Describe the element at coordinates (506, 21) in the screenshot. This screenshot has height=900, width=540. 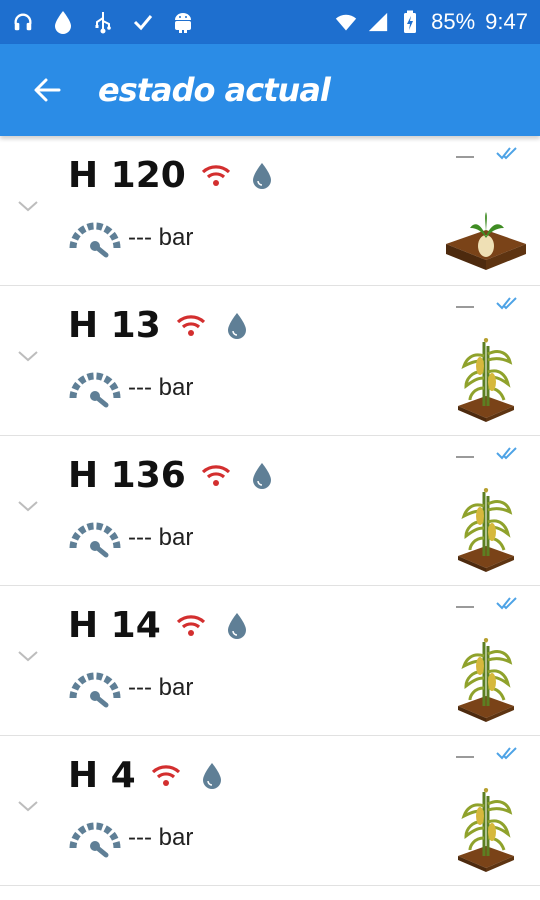
I see `clock: 9:47` at that location.